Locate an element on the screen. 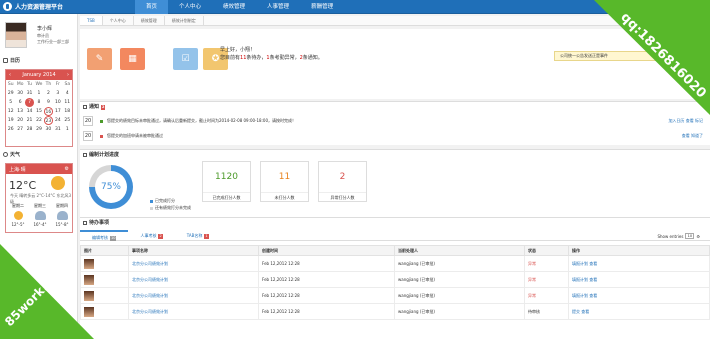 This screenshot has height=339, width=710. next-month-icon: › is located at coordinates (68, 75).